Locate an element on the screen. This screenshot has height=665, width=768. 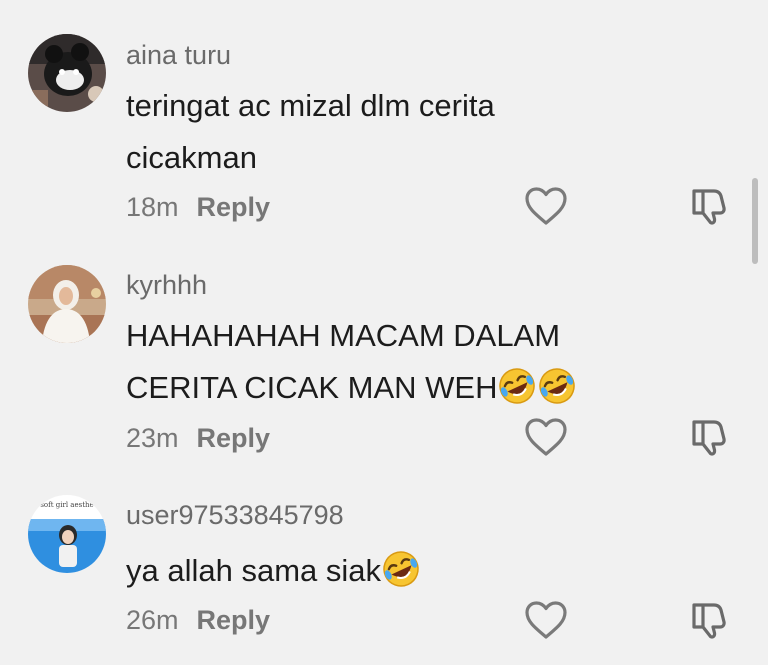
avatar: soft girl aesthe is located at coordinates (67, 534).